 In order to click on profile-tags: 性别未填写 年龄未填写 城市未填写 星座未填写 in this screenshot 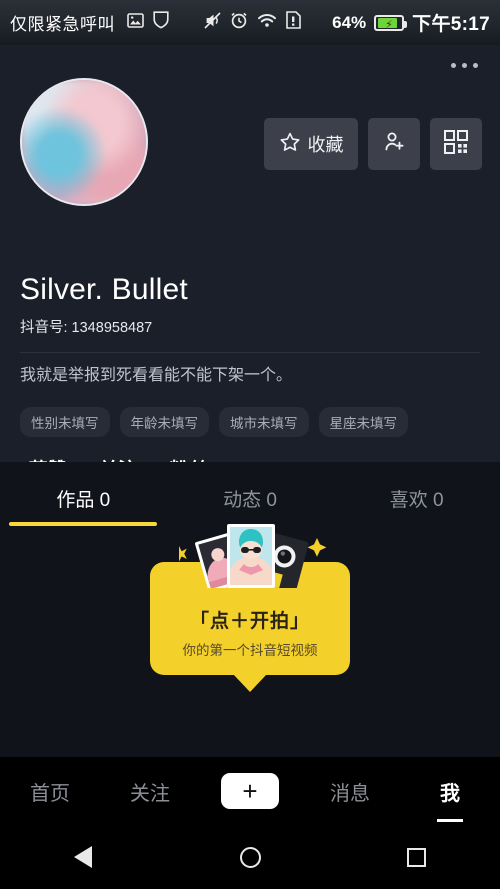, I will do `click(214, 422)`.